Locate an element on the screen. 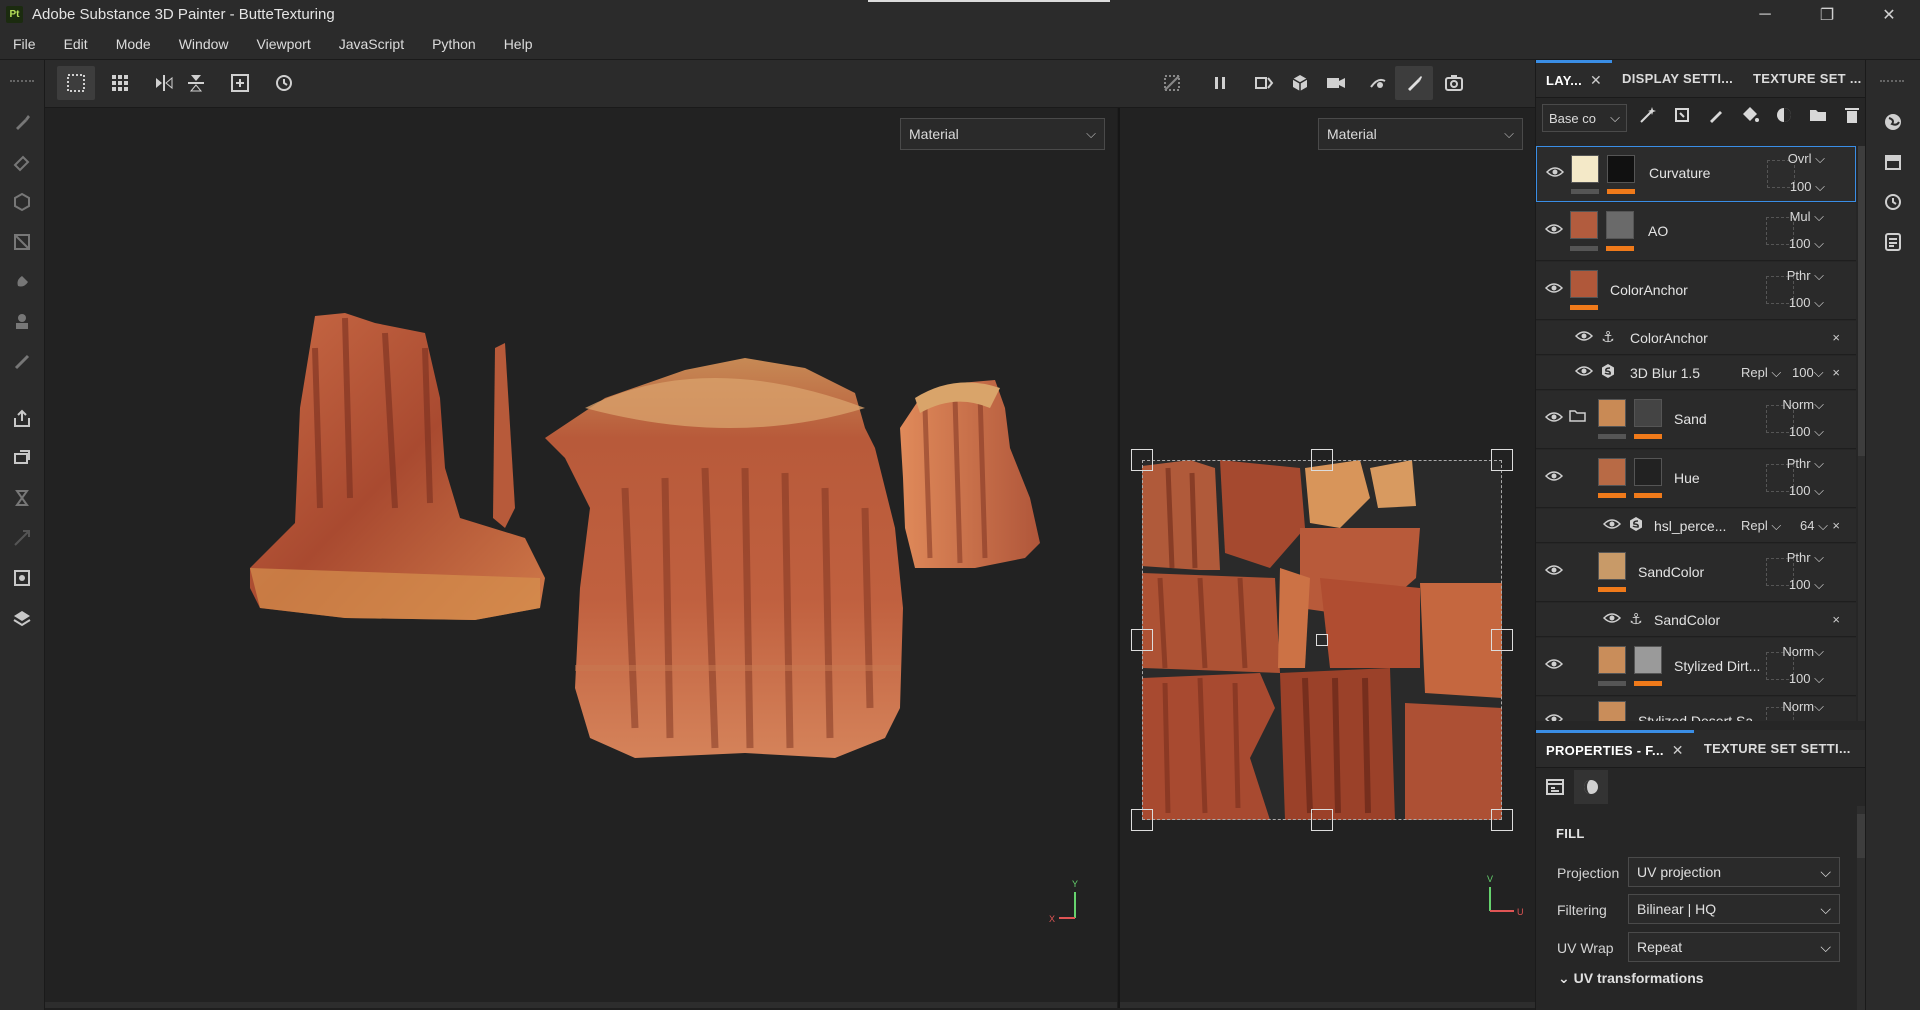  layer-row-coloranchor: ColorAnchor Pthr ⌵ 100 ⌵ is located at coordinates (1696, 291).